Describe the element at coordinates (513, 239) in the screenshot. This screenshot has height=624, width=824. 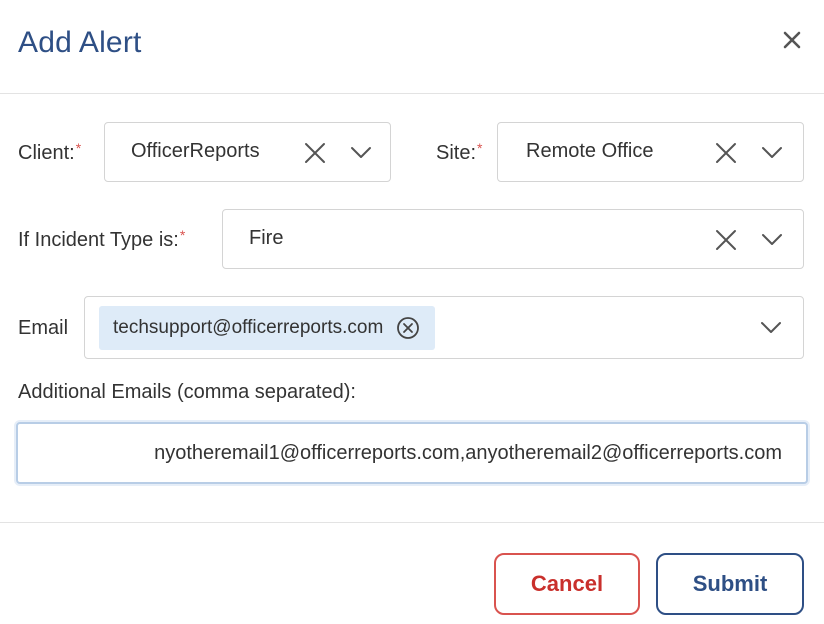
I see `incident-type-select: Fire` at that location.